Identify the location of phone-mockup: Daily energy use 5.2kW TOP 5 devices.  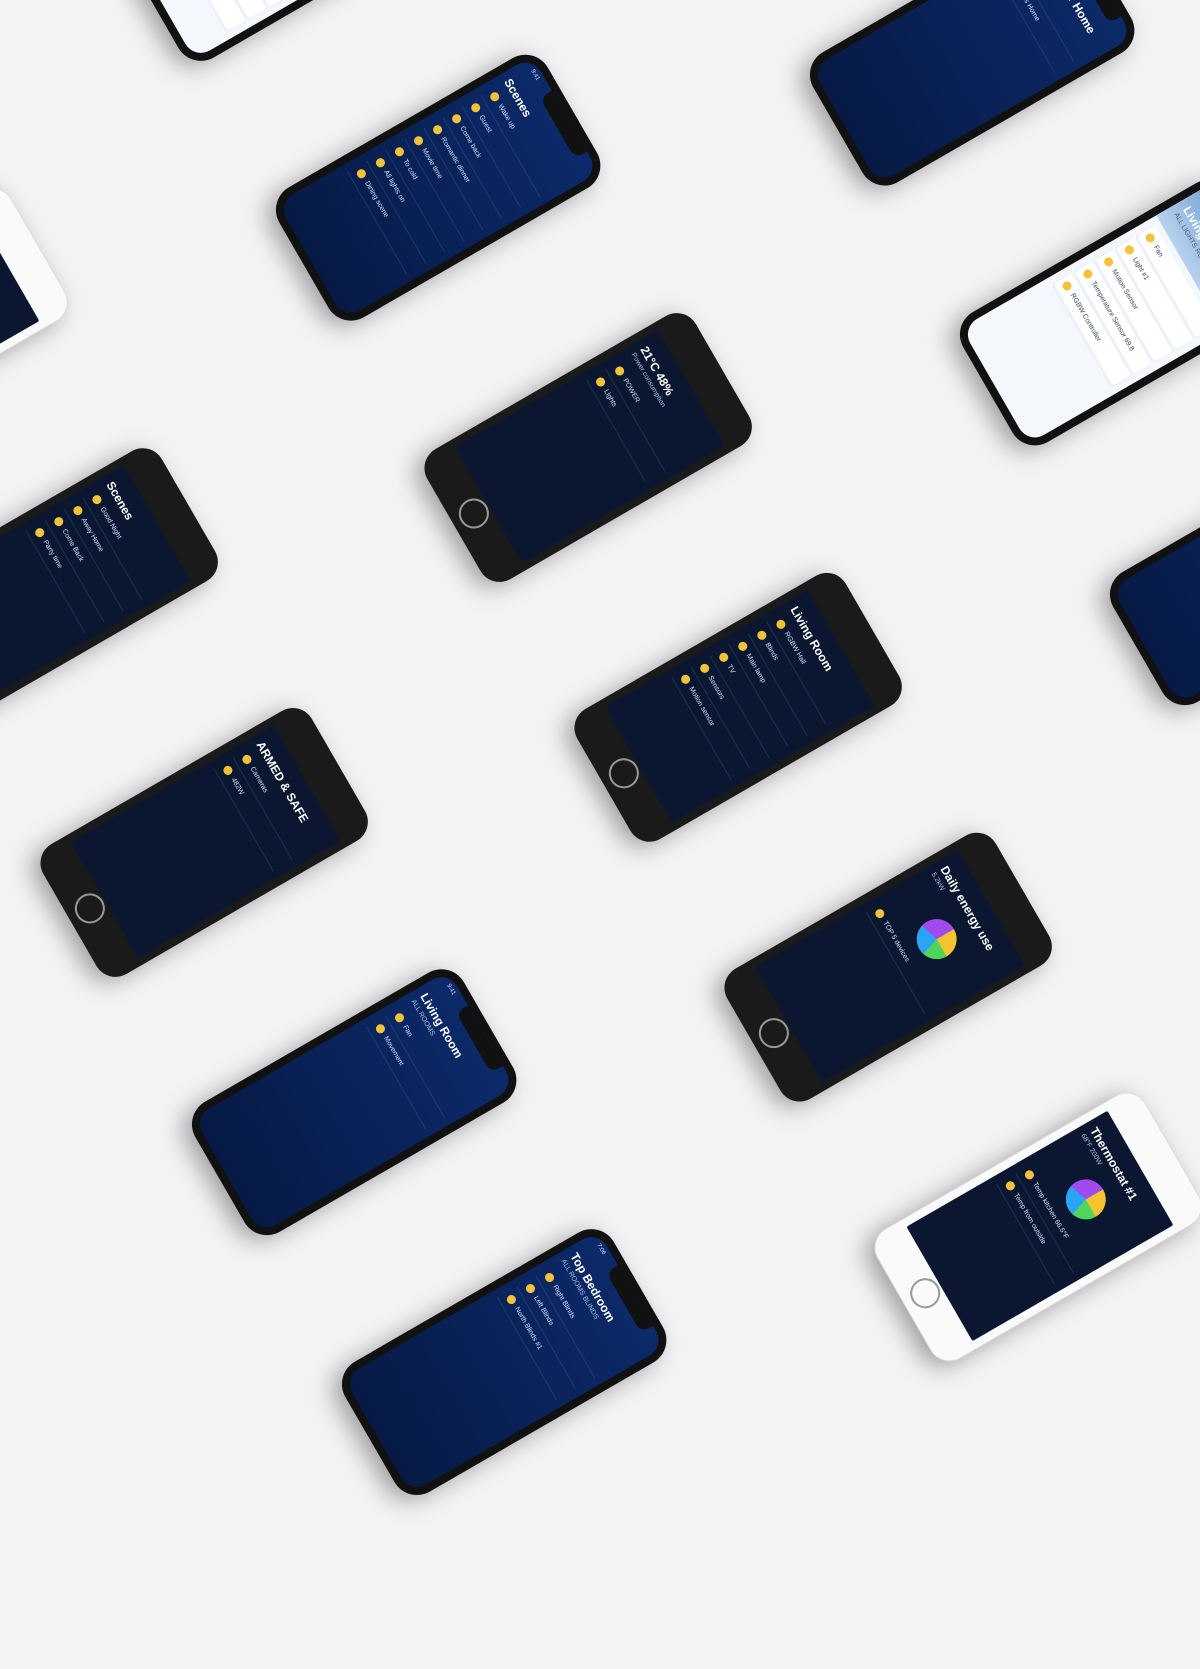
(888, 967).